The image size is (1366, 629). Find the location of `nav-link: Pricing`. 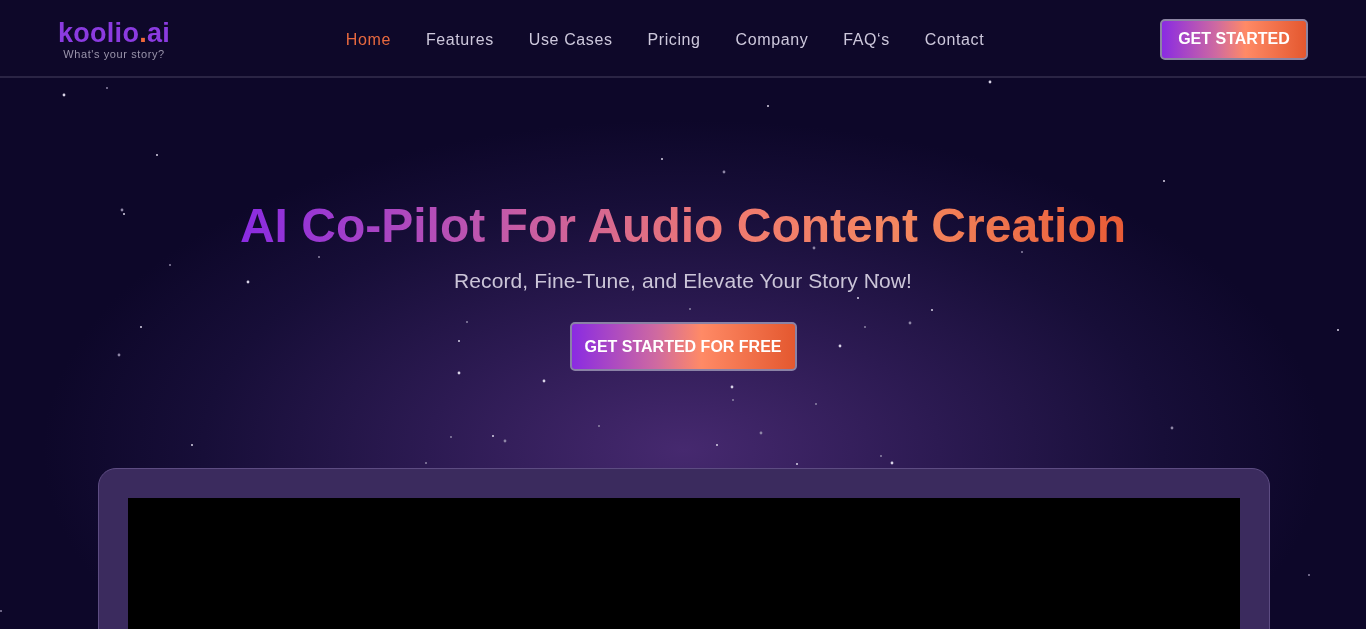

nav-link: Pricing is located at coordinates (674, 40).